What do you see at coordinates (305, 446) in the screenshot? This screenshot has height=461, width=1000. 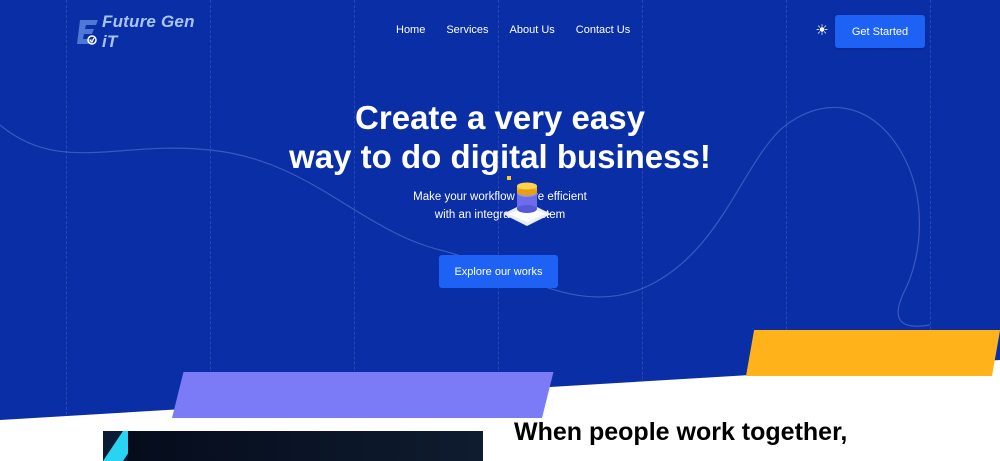 I see `media-card-image` at bounding box center [305, 446].